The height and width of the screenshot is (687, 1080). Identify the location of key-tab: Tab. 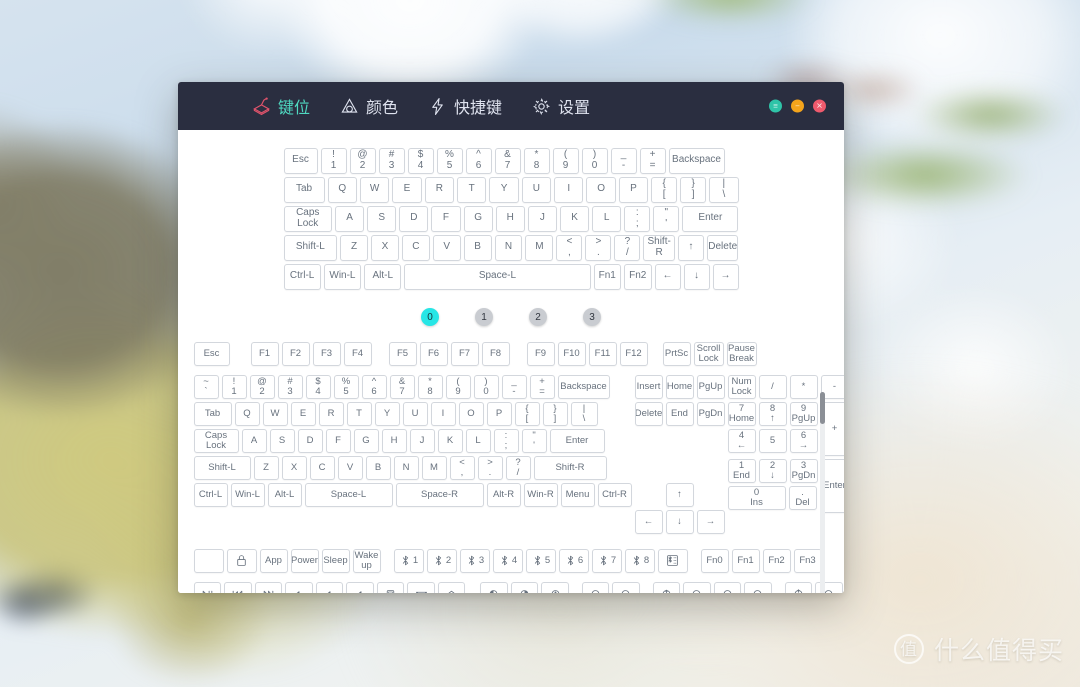
(304, 189).